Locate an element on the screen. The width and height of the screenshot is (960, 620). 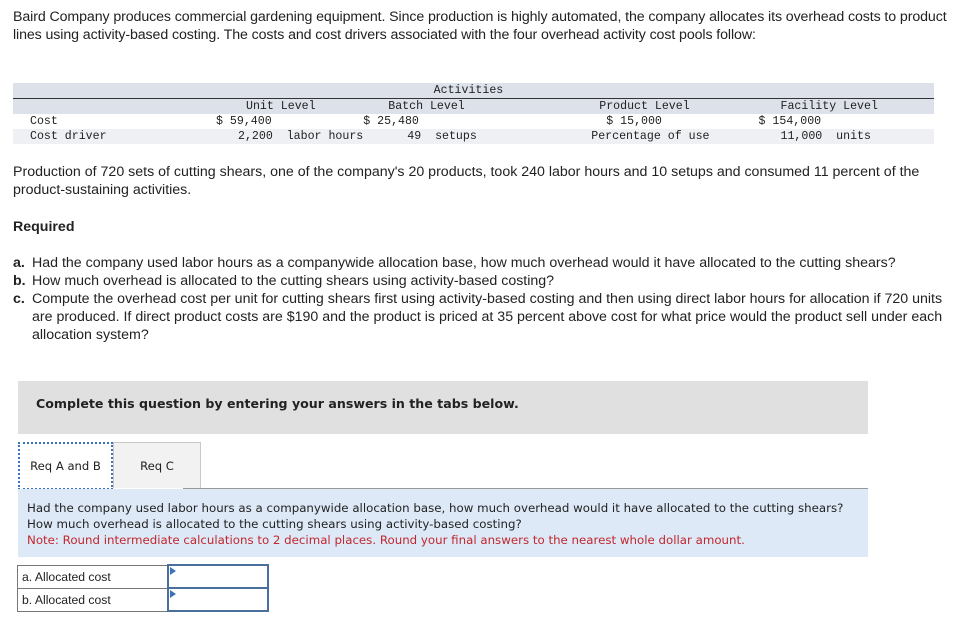
cell-value: $ 15,000 is located at coordinates (606, 121).